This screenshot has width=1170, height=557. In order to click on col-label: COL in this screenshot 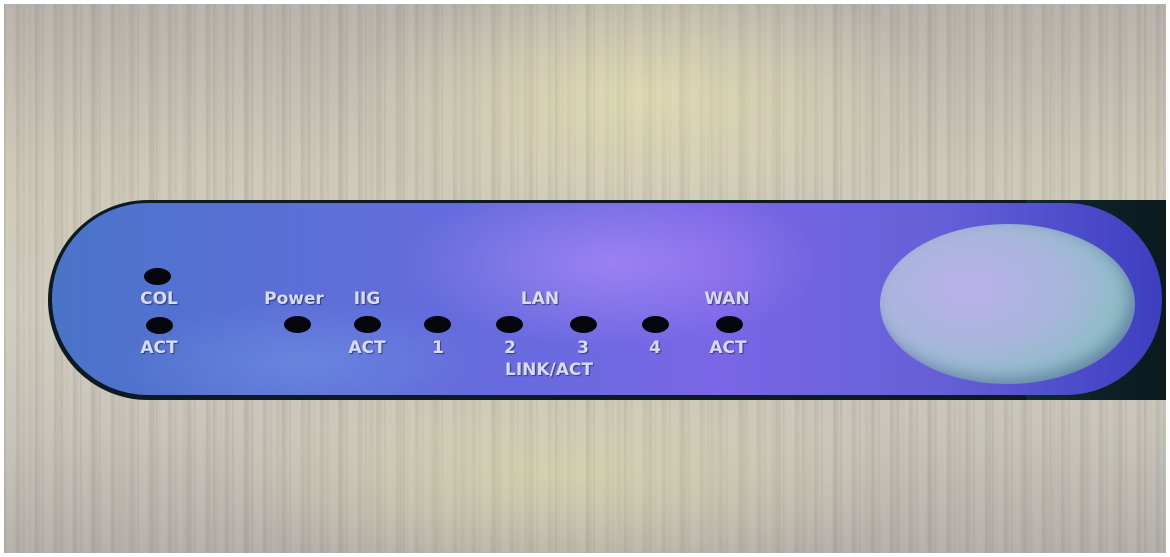, I will do `click(159, 299)`.